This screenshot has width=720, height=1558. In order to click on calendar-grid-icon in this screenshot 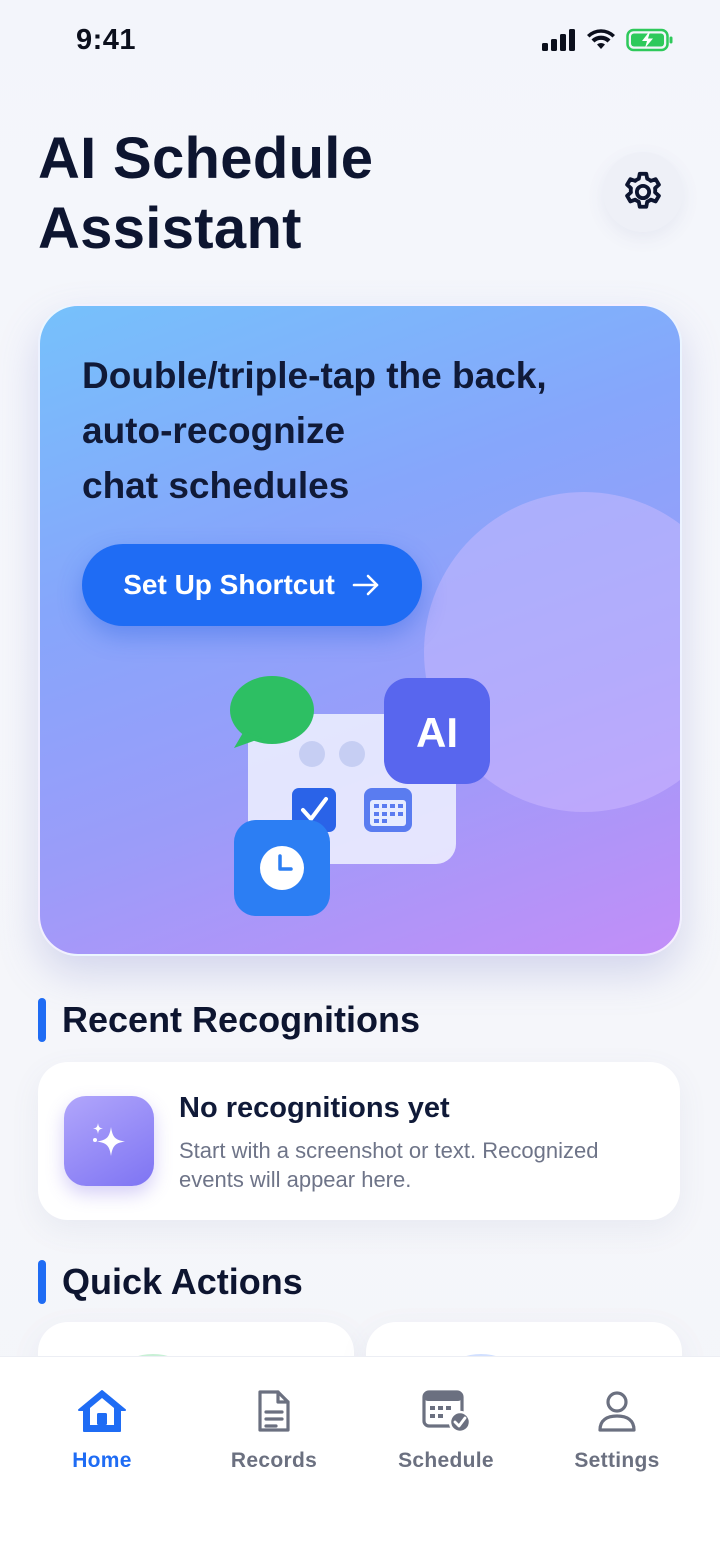, I will do `click(388, 810)`.